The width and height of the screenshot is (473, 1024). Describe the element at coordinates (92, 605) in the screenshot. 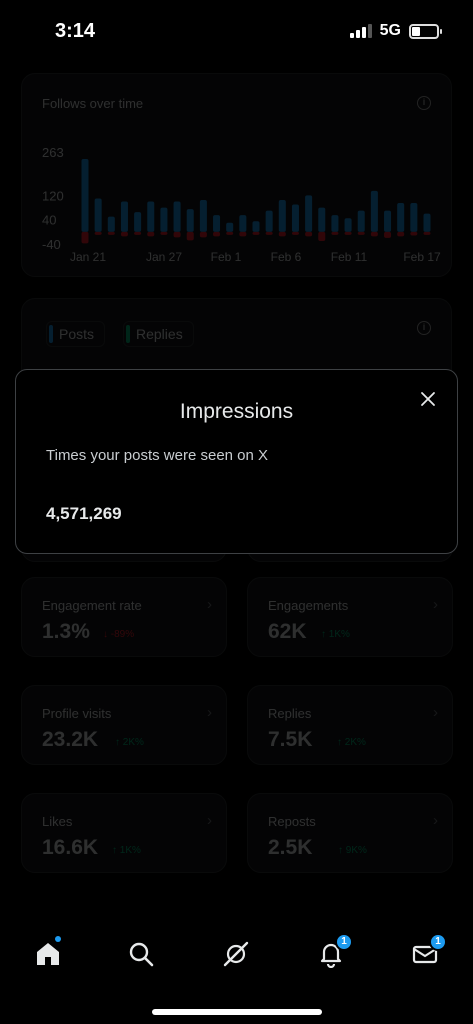

I see `stat-label: Engagement rate` at that location.